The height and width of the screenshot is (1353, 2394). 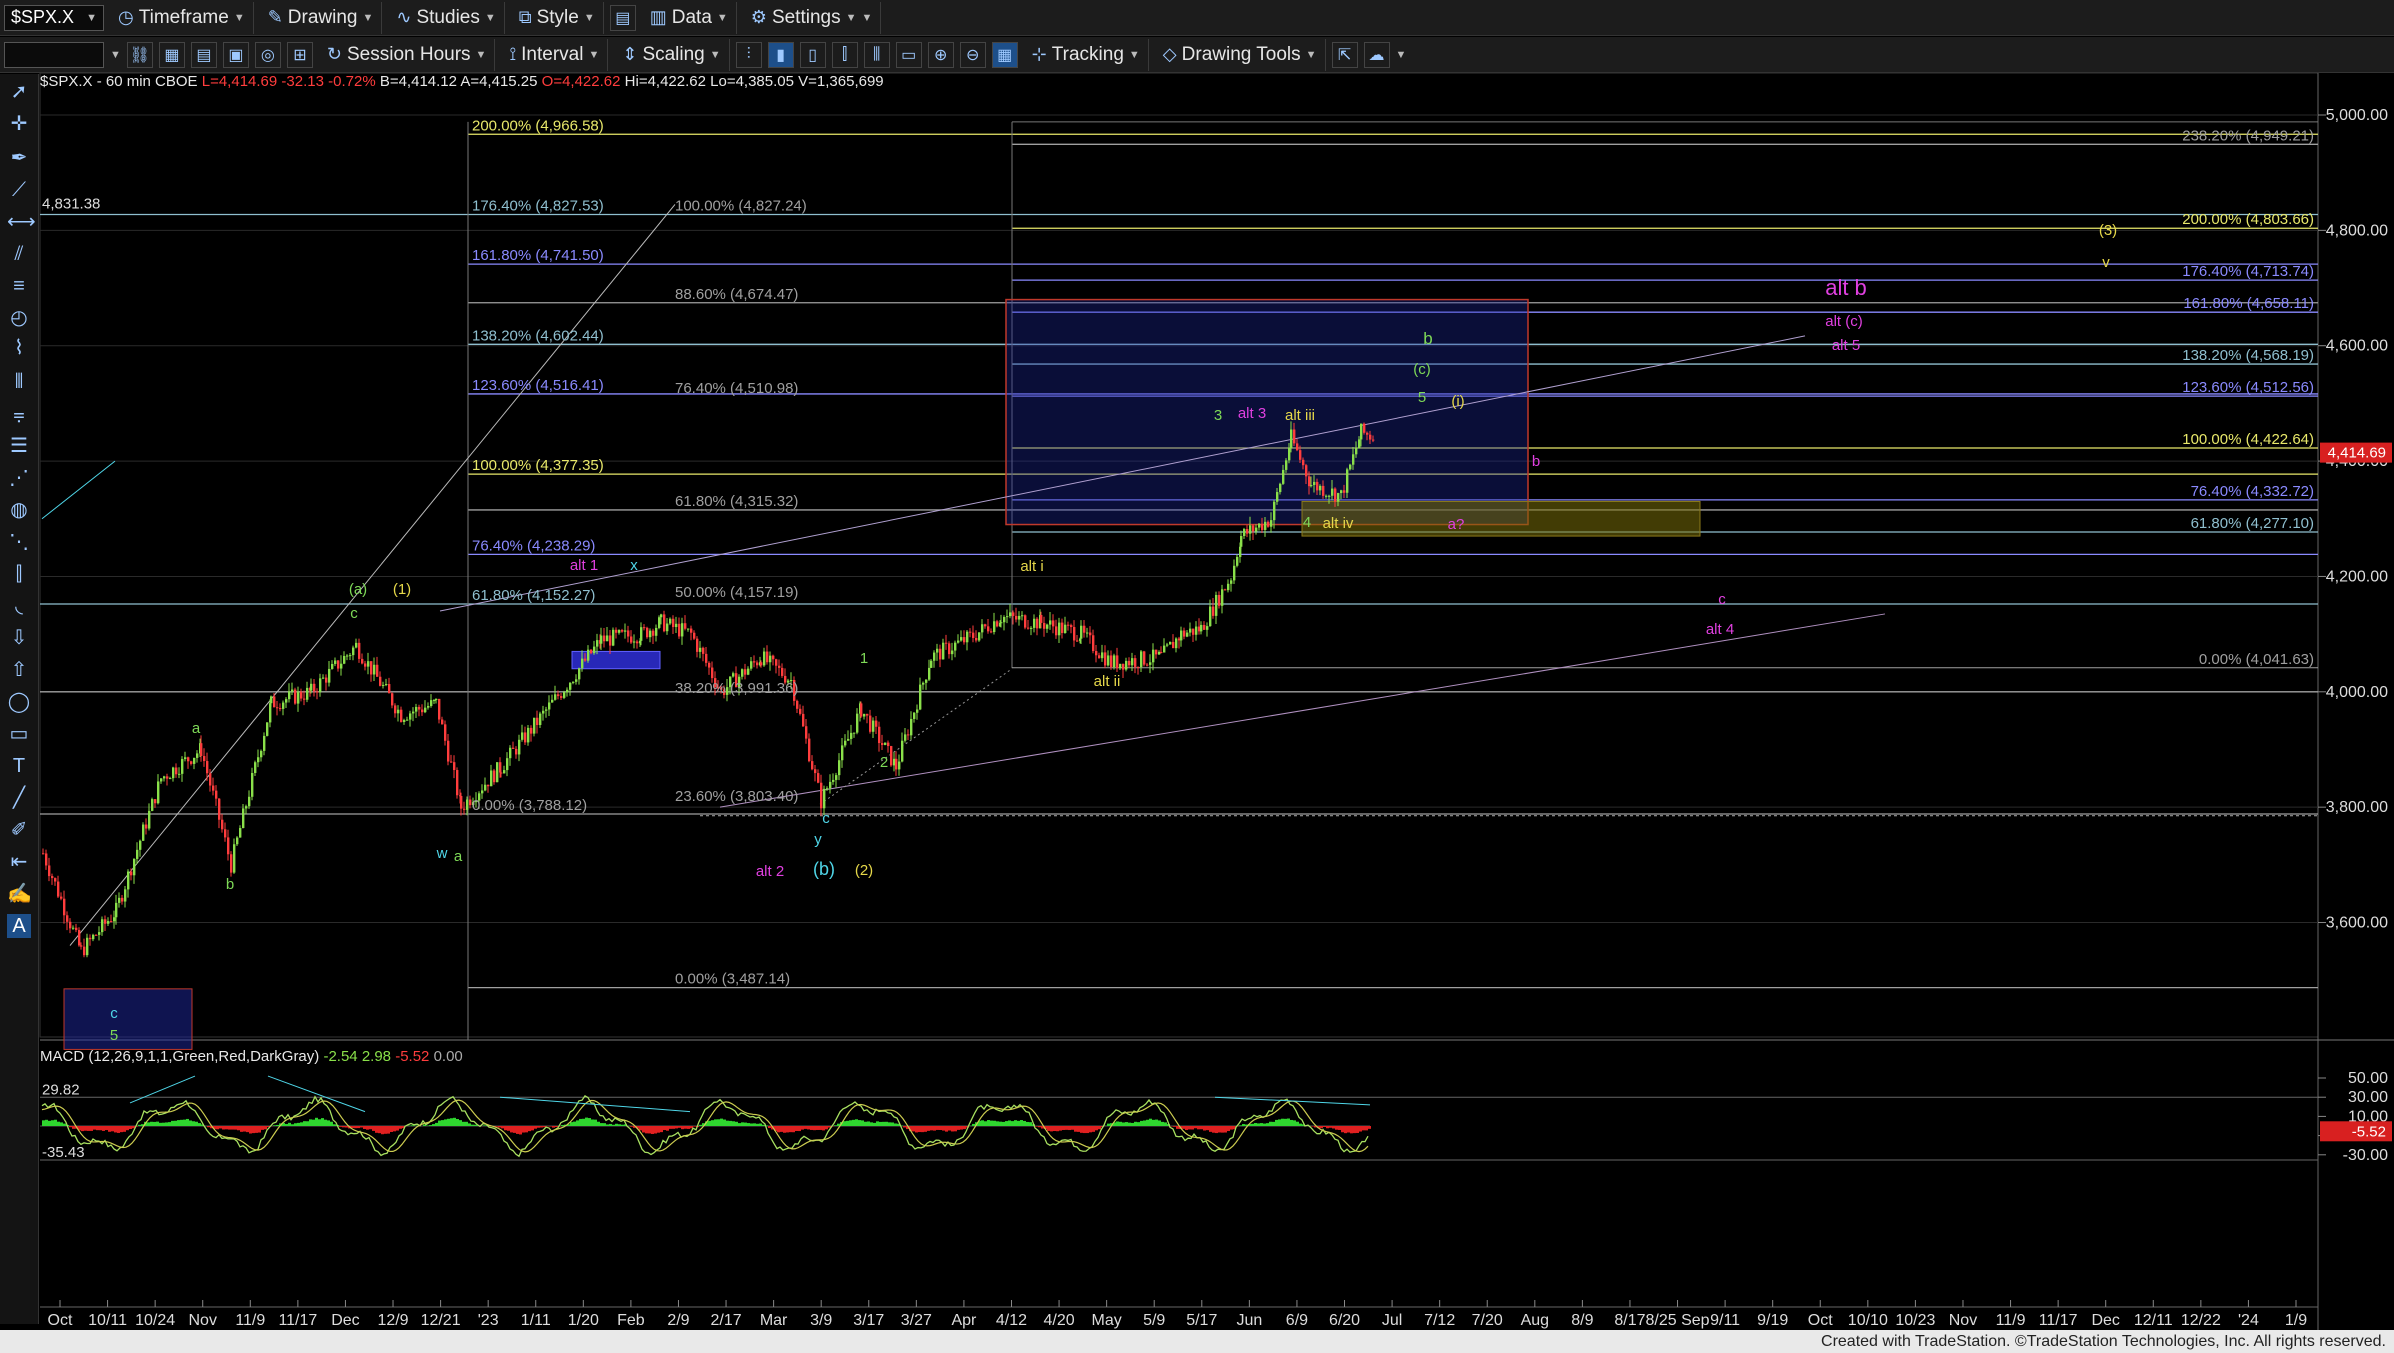 I want to click on time-tick-label: 8/25 Sep, so click(x=1678, y=1320).